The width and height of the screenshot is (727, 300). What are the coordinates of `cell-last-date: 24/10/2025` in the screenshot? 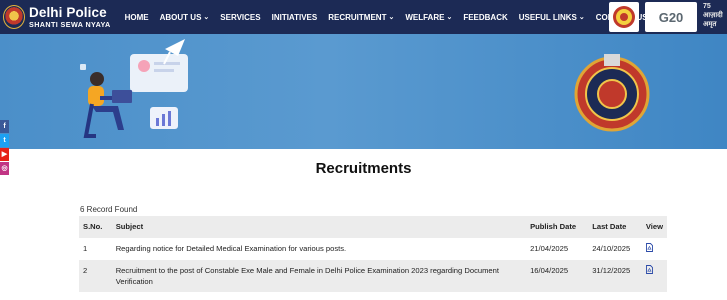 It's located at (611, 248).